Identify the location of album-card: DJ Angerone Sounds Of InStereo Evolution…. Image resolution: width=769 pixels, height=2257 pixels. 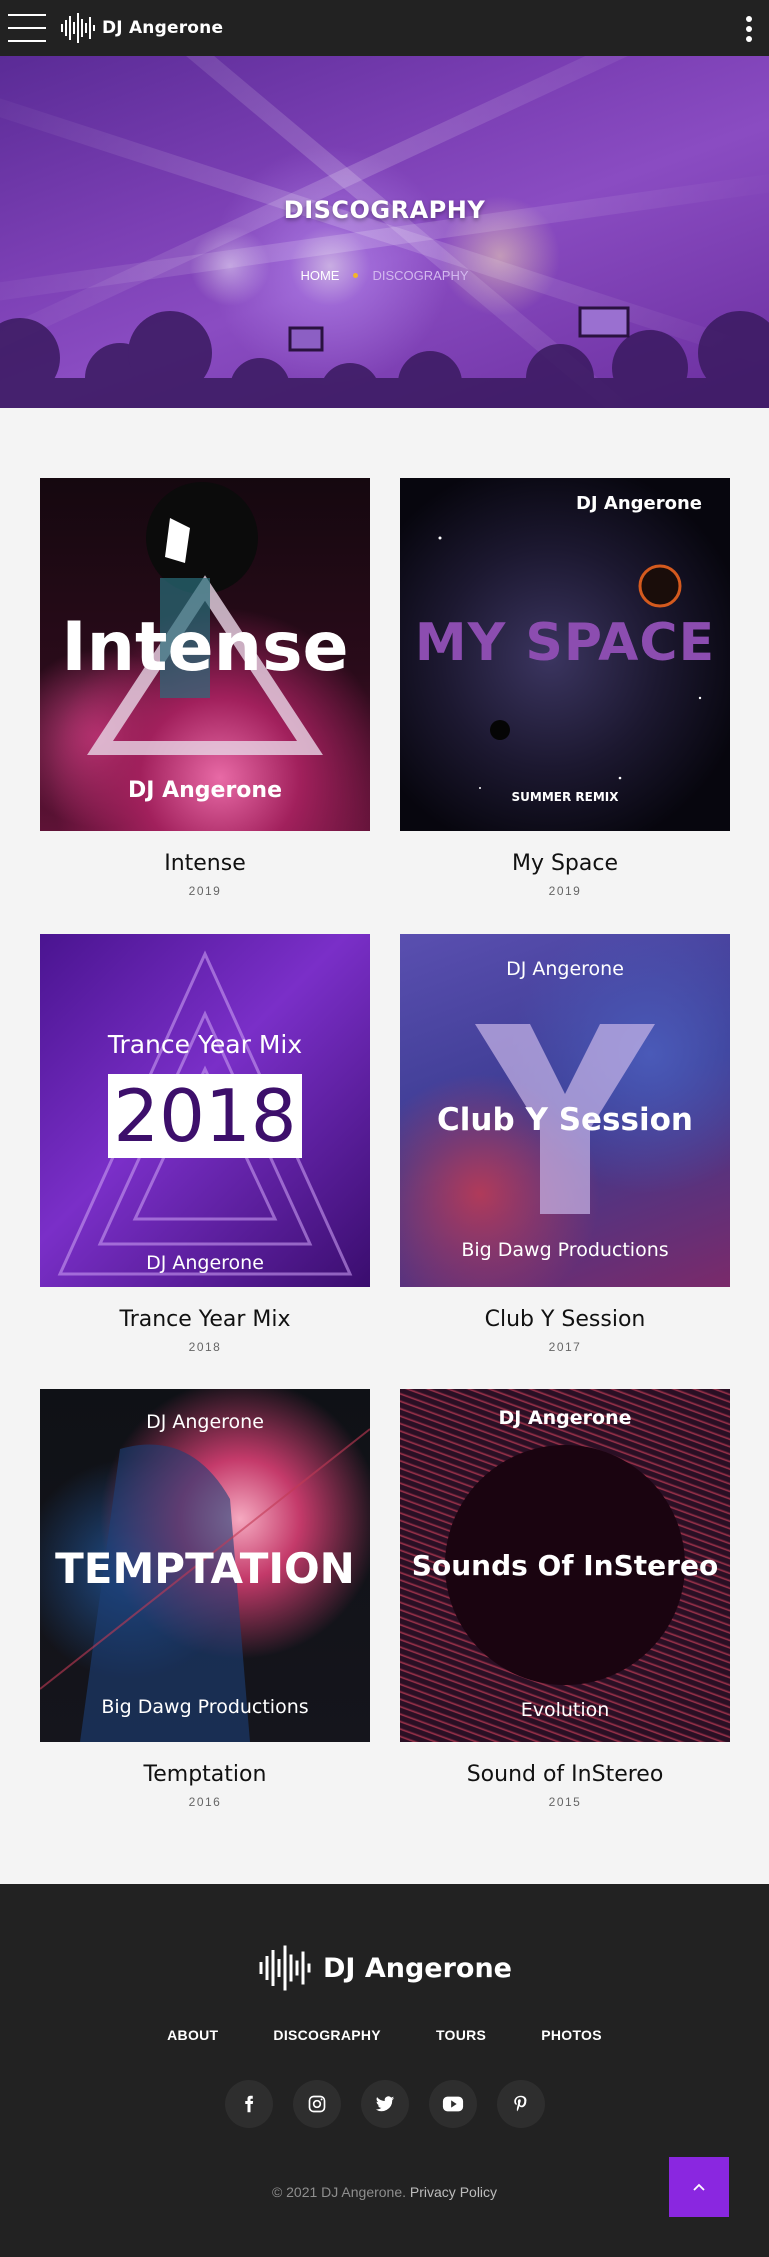
(565, 1599).